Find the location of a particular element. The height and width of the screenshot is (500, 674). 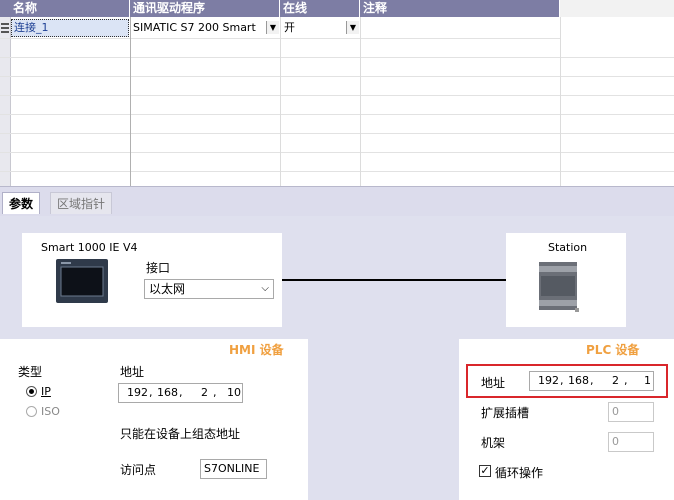

interface-label: 接口 is located at coordinates (158, 268).